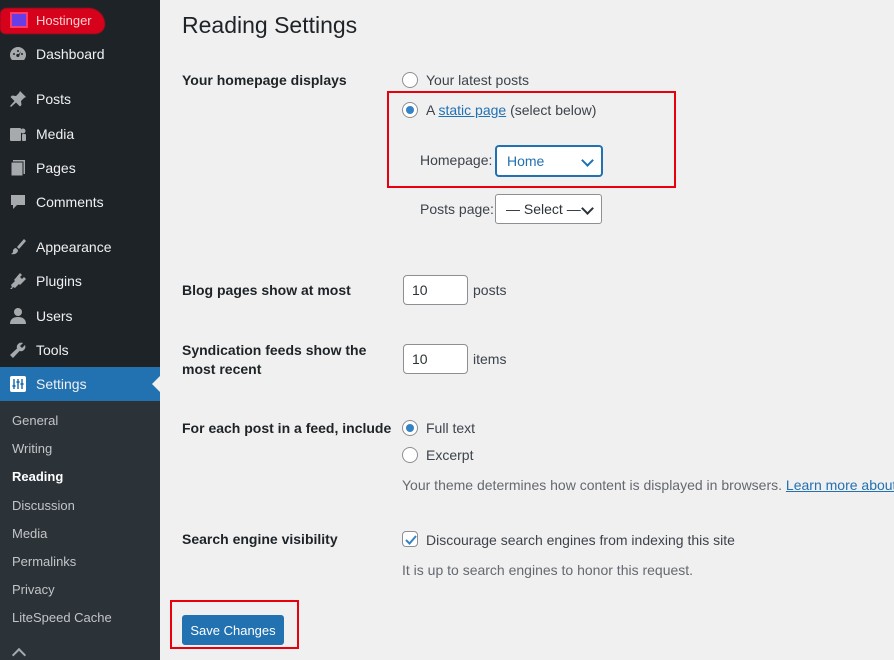 This screenshot has width=894, height=660. What do you see at coordinates (43, 505) in the screenshot?
I see `submenu-item-discussion: Discussion` at bounding box center [43, 505].